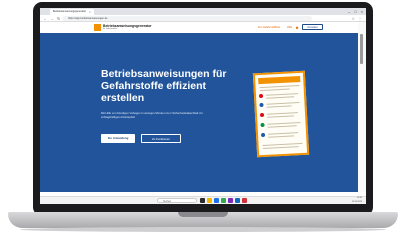 The width and height of the screenshot is (406, 241). What do you see at coordinates (261, 105) in the screenshot?
I see `protection-icon` at bounding box center [261, 105].